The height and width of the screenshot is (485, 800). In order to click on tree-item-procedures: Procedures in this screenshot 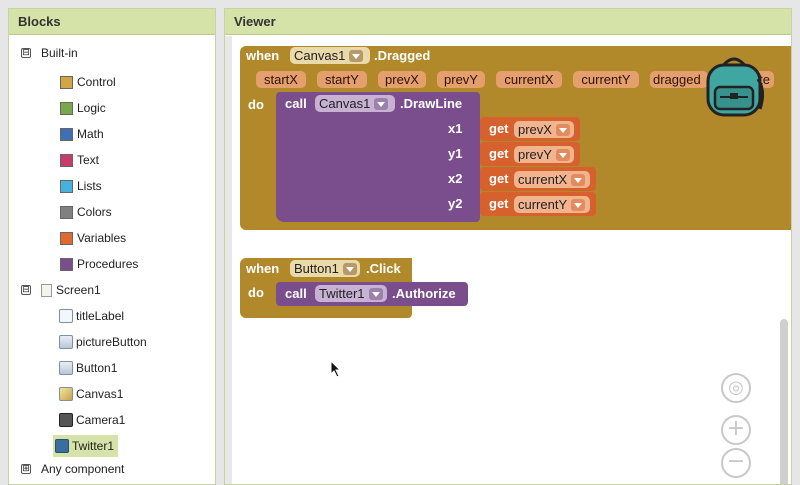, I will do `click(99, 264)`.